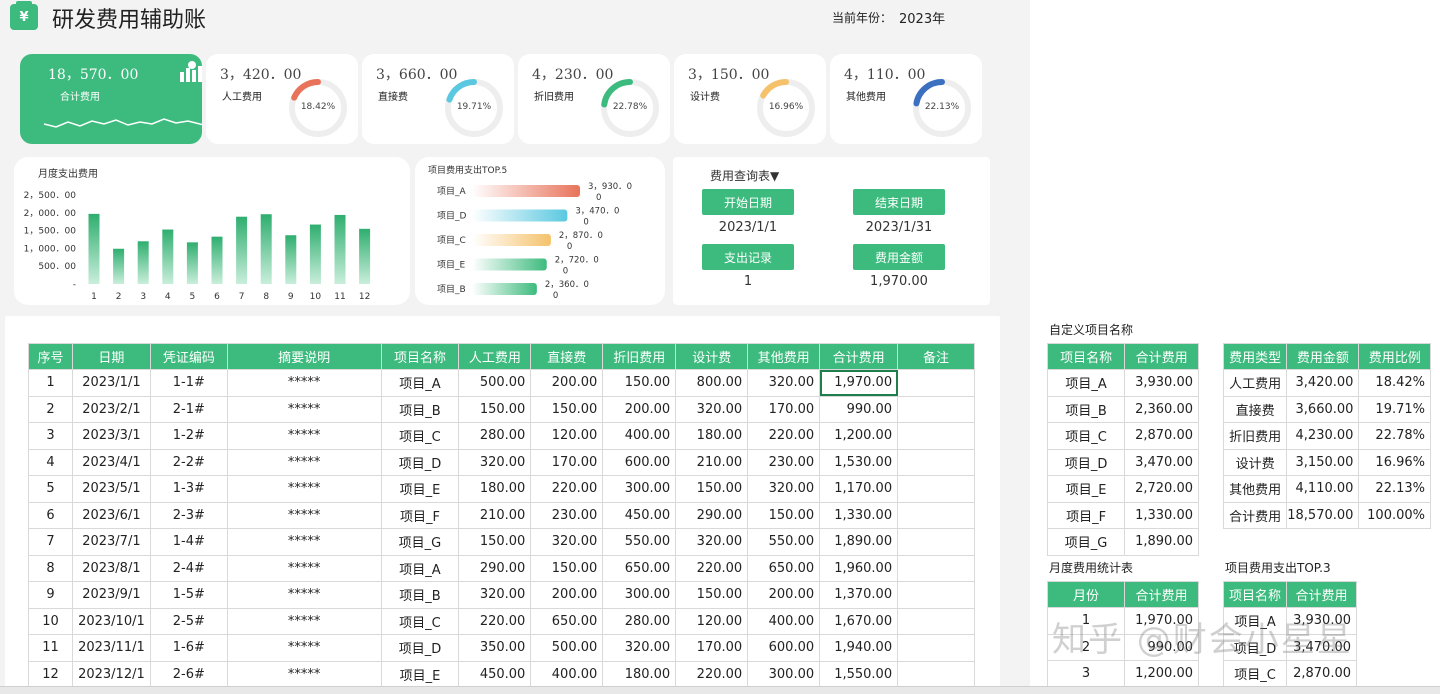 This screenshot has height=694, width=1440. I want to click on table-cell: 项目_A, so click(1086, 383).